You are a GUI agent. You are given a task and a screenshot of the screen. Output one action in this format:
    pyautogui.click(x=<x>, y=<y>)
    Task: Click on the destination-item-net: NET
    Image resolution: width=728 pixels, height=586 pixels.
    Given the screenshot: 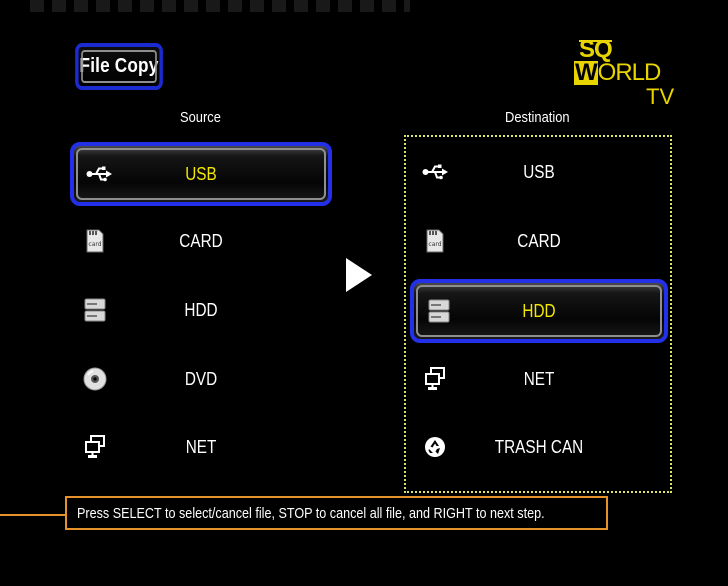 What is the action you would take?
    pyautogui.click(x=539, y=379)
    